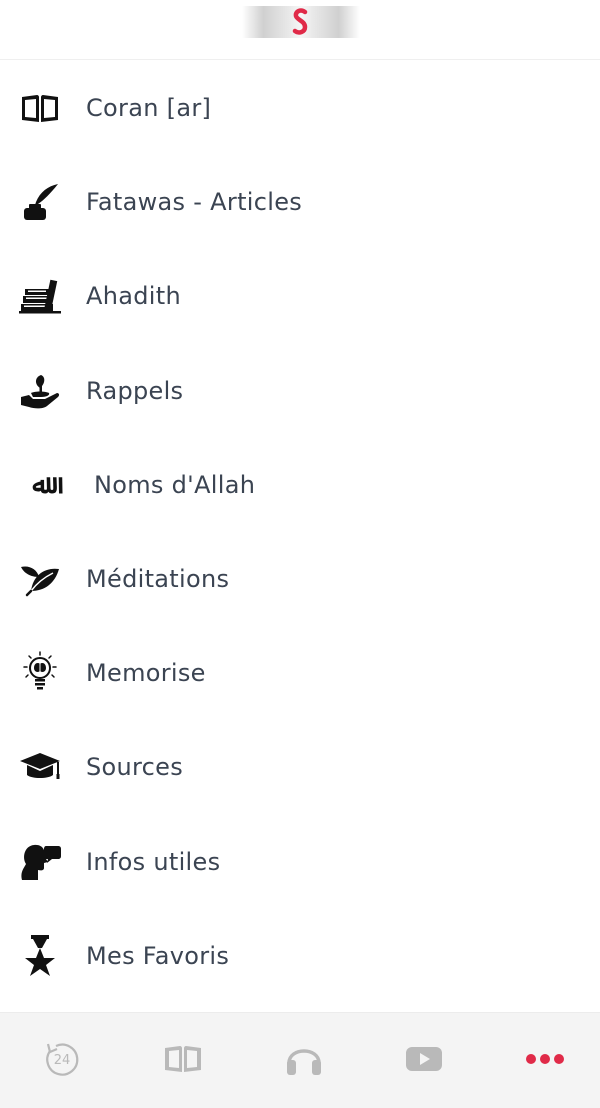  What do you see at coordinates (40, 296) in the screenshot?
I see `books-stack-icon` at bounding box center [40, 296].